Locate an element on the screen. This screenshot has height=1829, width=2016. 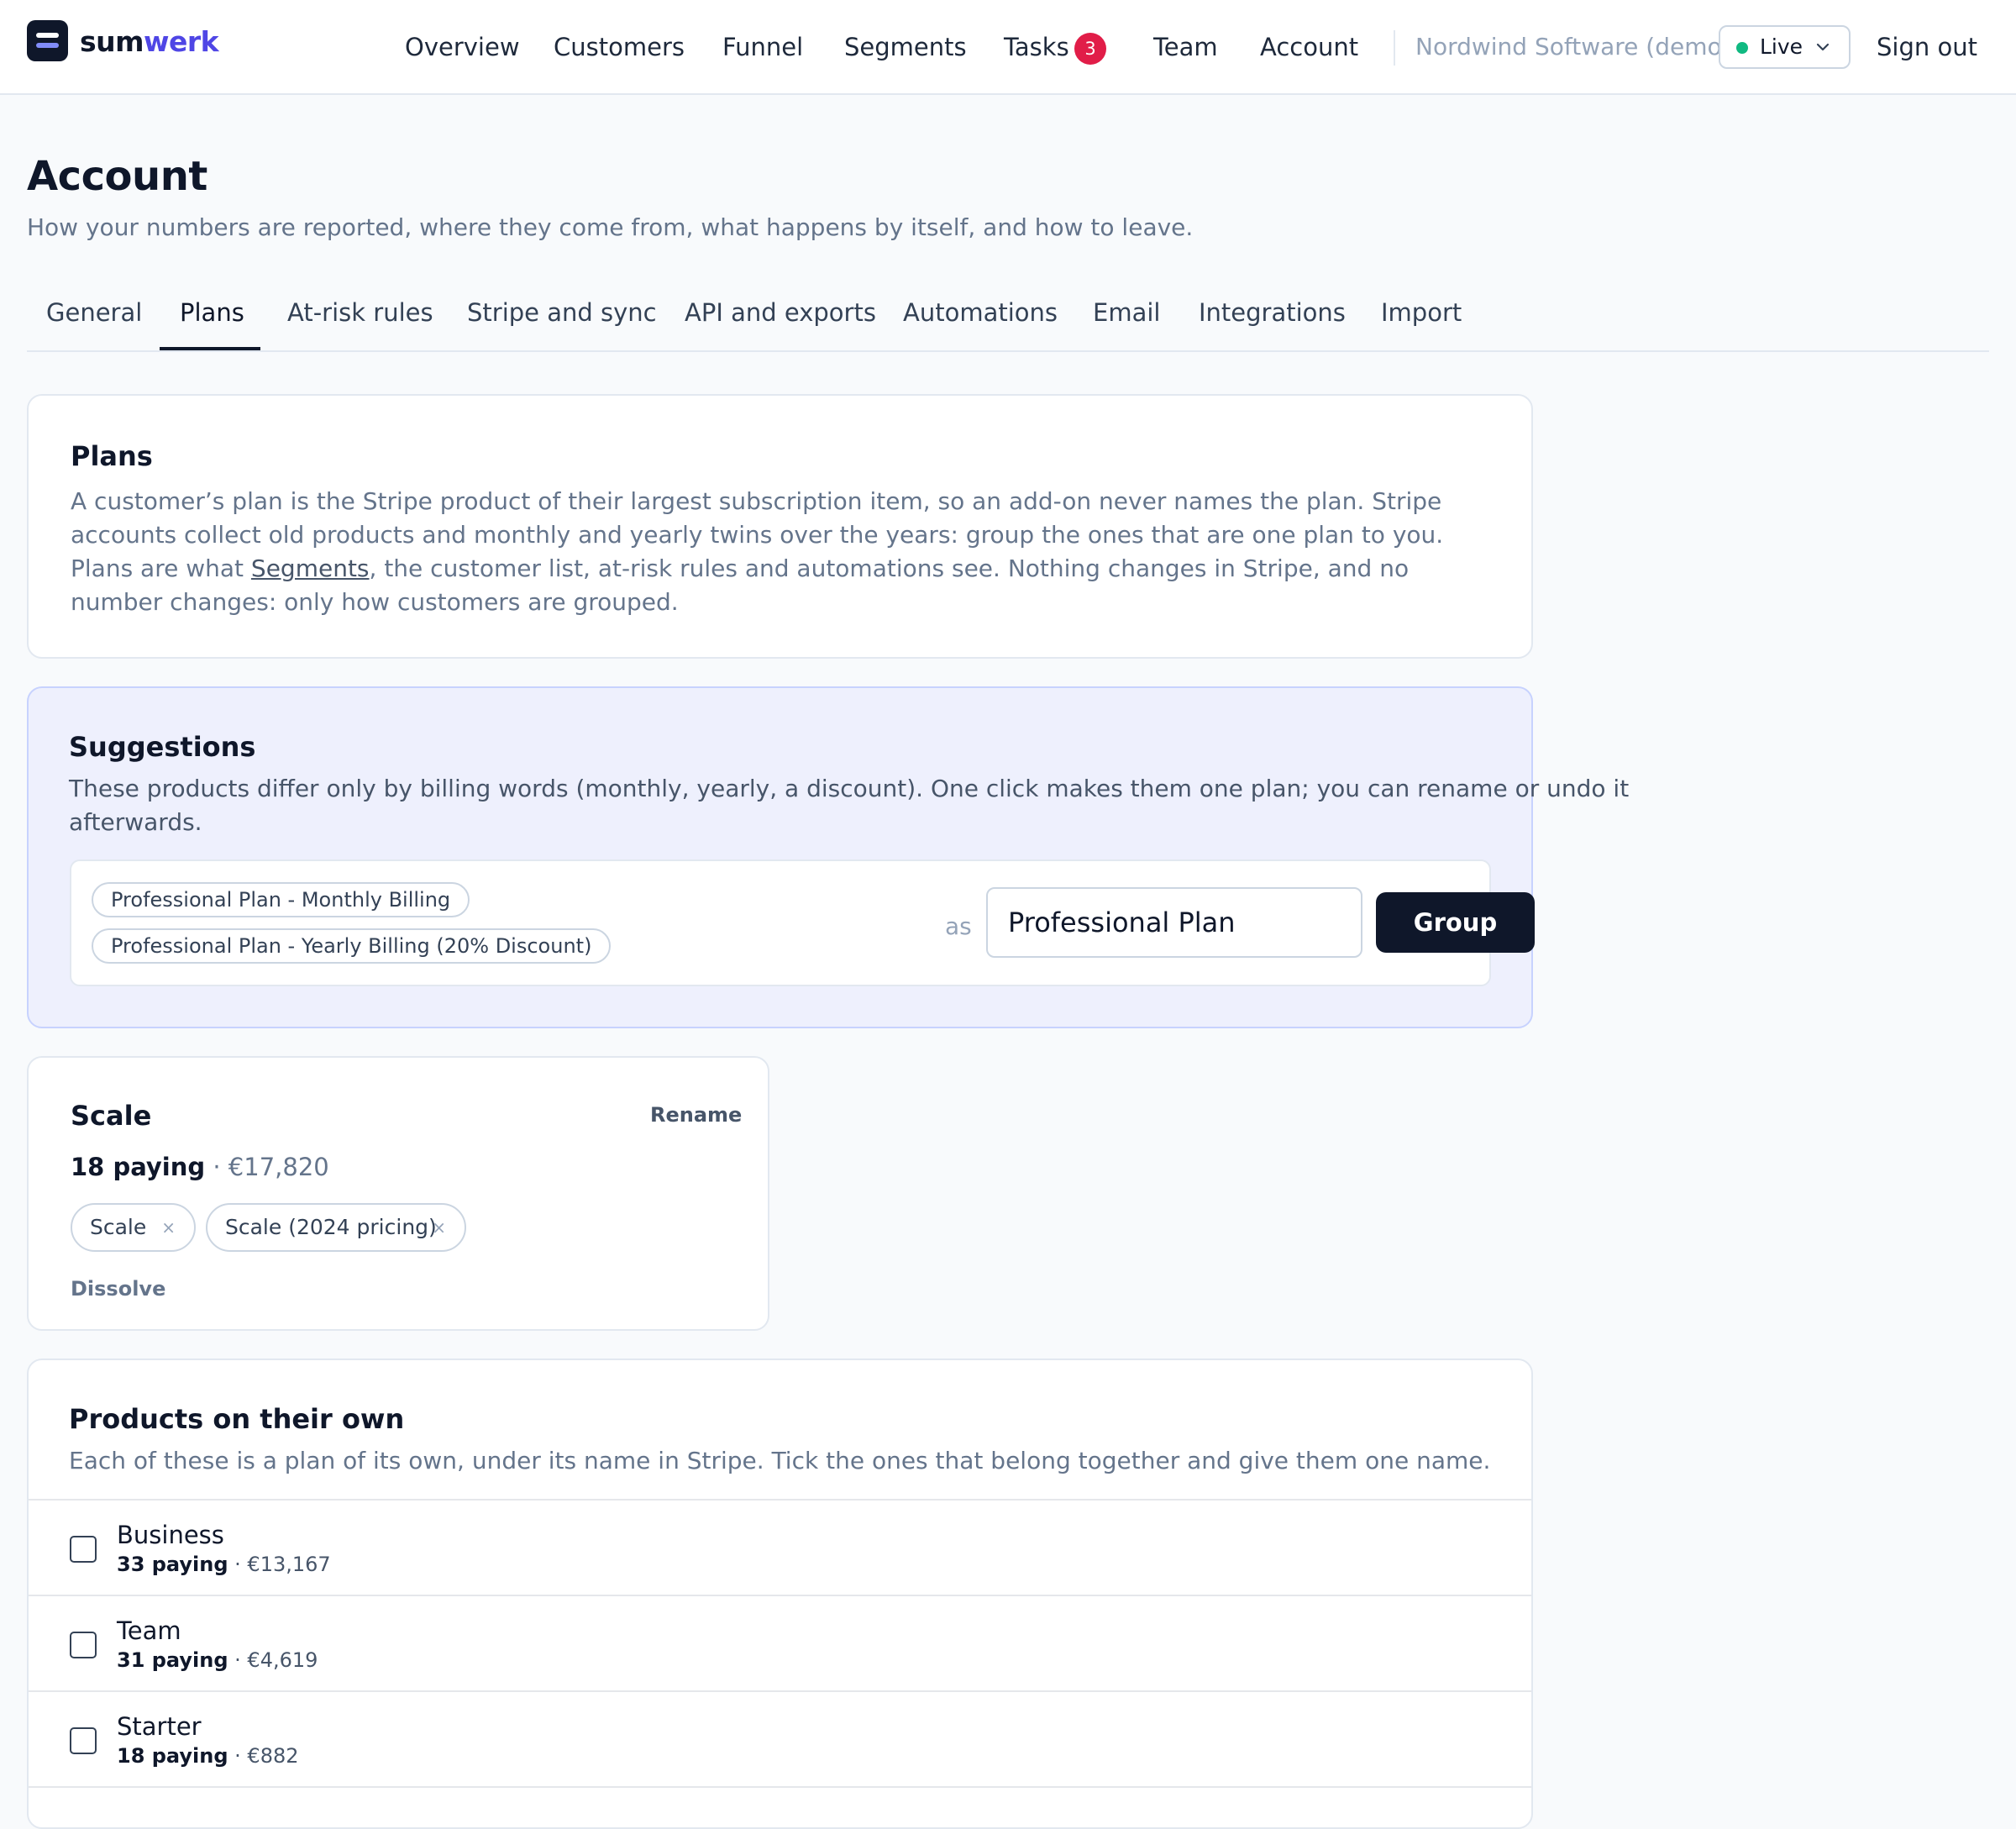
plan-product-label: Scale is located at coordinates (118, 1227).